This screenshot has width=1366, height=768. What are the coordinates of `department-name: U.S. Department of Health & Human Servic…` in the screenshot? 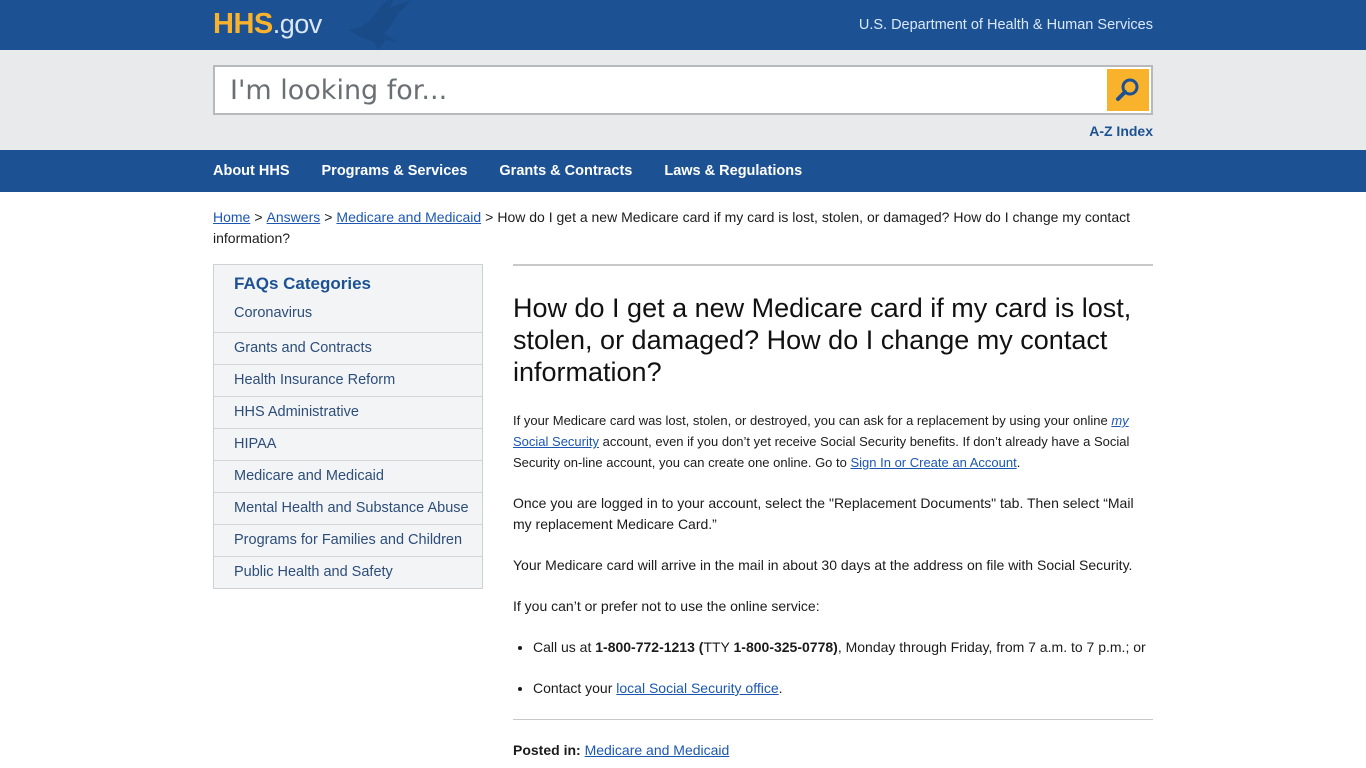 It's located at (1005, 25).